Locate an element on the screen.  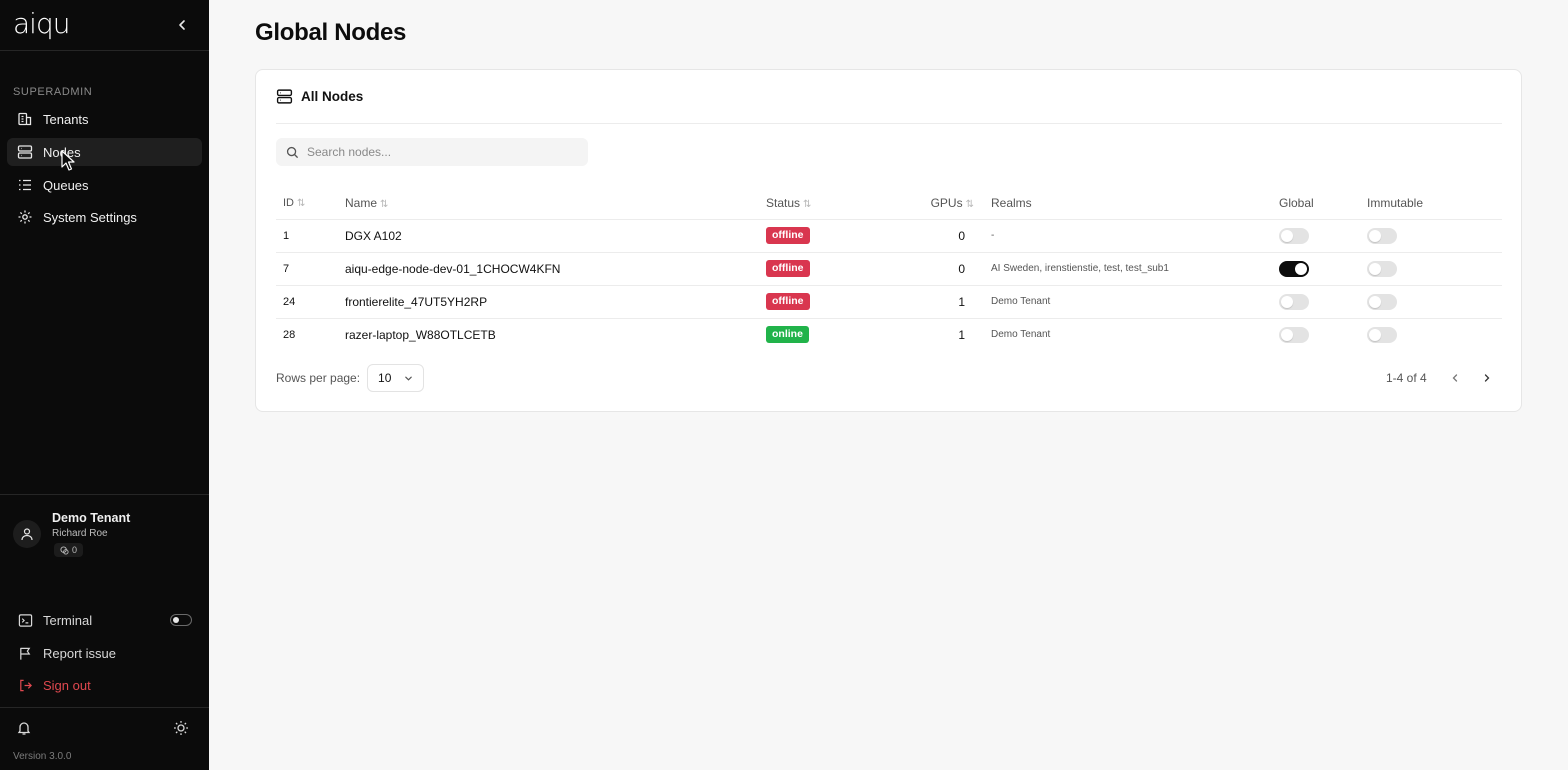
chevron-down-icon is located at coordinates (408, 378).